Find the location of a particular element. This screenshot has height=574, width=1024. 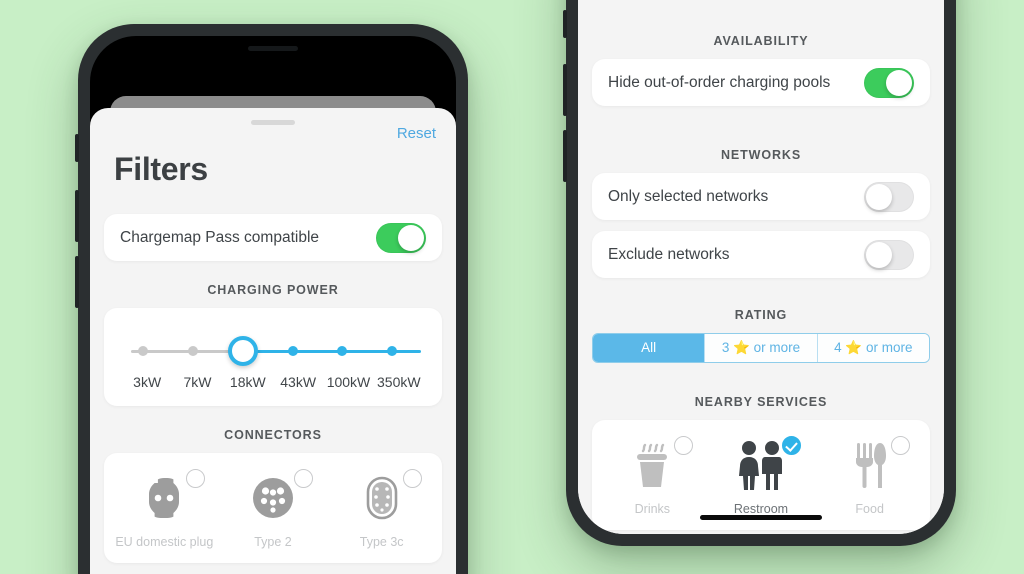

earpiece-speaker-icon is located at coordinates (273, 48).